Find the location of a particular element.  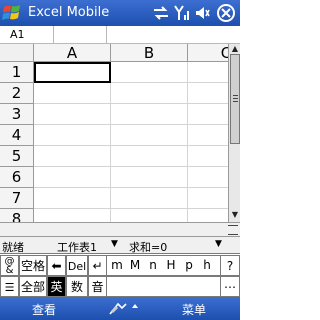

cell-a2 is located at coordinates (72, 93).